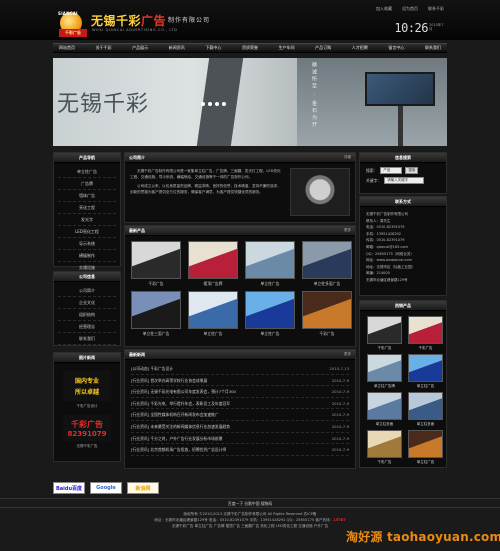 The height and width of the screenshot is (551, 500). I want to click on company-info-item: 联系我们, so click(87, 339).